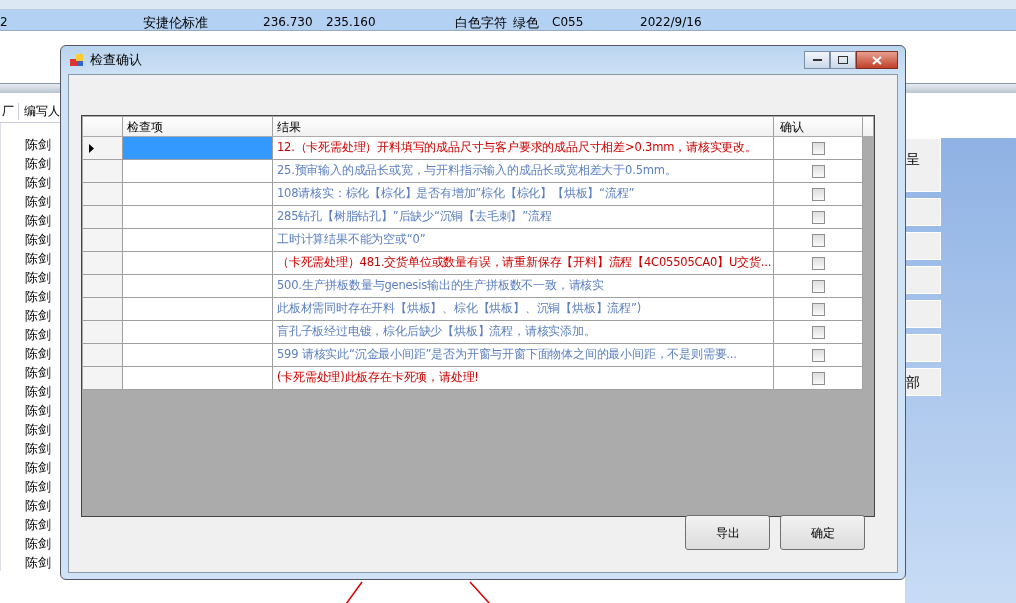 The image size is (1016, 603). What do you see at coordinates (526, 23) in the screenshot?
I see `table-cell-text: 绿色` at bounding box center [526, 23].